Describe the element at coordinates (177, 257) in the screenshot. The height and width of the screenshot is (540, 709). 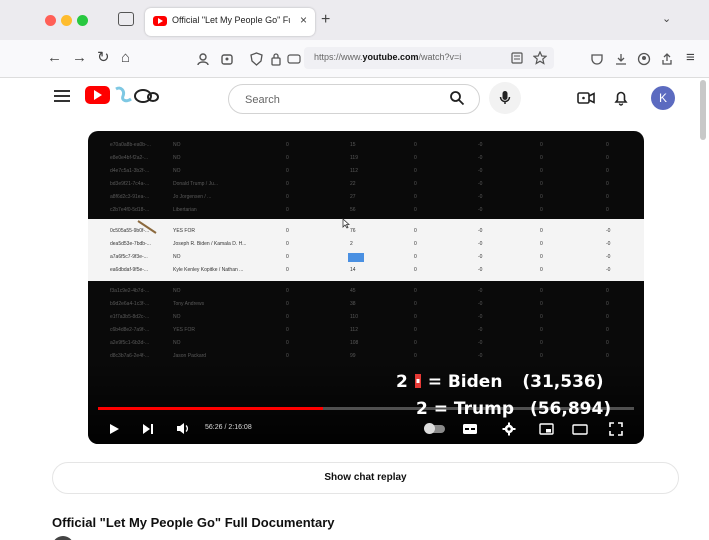
I see `sheet-cell: NO` at that location.